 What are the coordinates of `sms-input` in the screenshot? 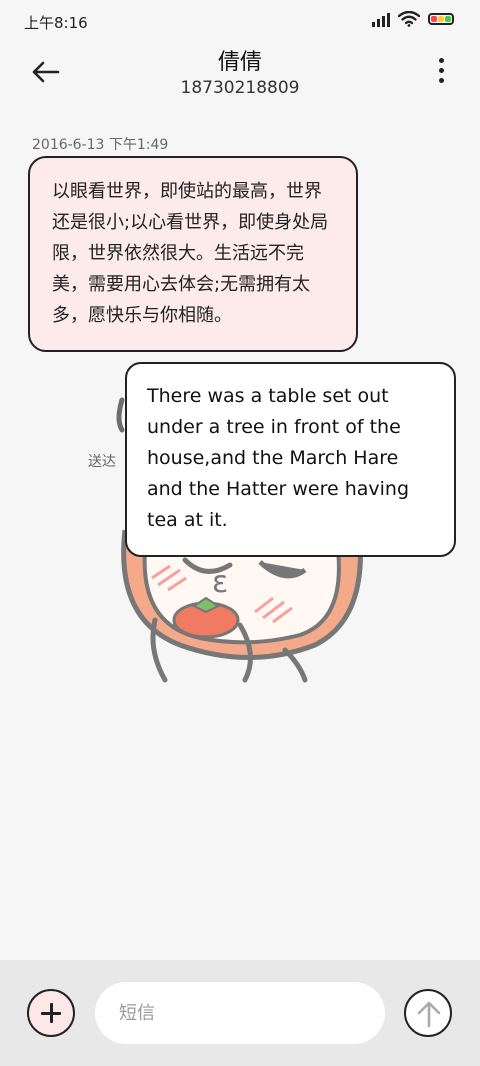 It's located at (240, 1013).